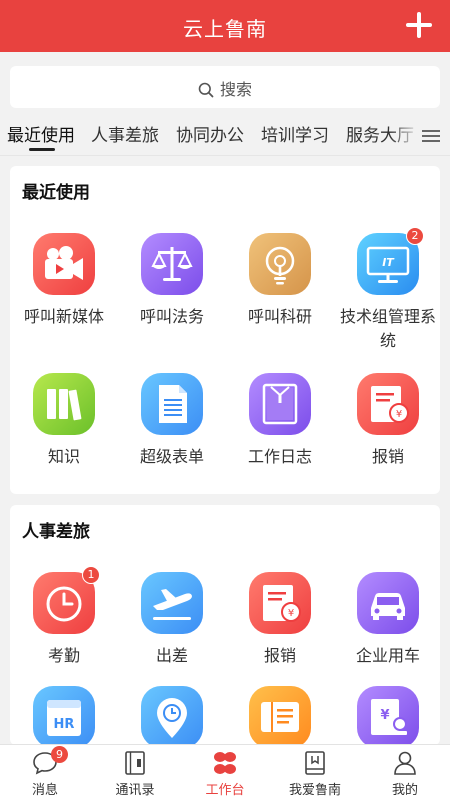 This screenshot has height=800, width=450. I want to click on nav-label: 工作台, so click(225, 790).